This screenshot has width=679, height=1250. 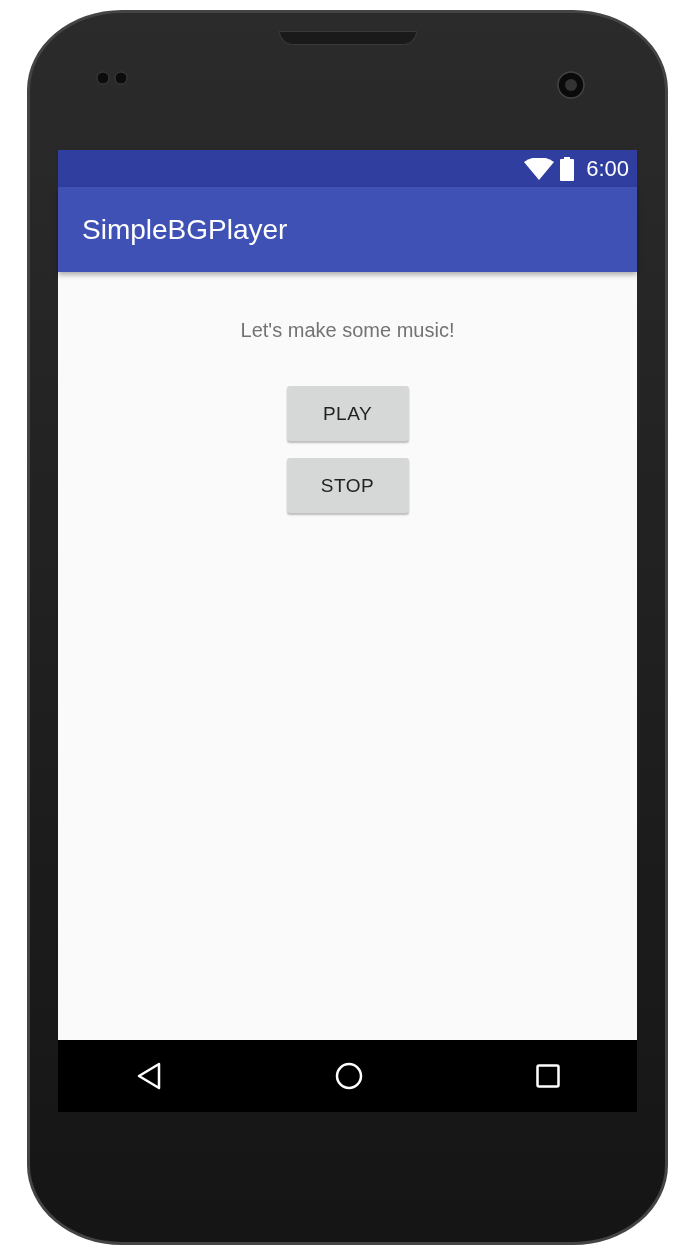 What do you see at coordinates (347, 413) in the screenshot?
I see `play-button: PLAY` at bounding box center [347, 413].